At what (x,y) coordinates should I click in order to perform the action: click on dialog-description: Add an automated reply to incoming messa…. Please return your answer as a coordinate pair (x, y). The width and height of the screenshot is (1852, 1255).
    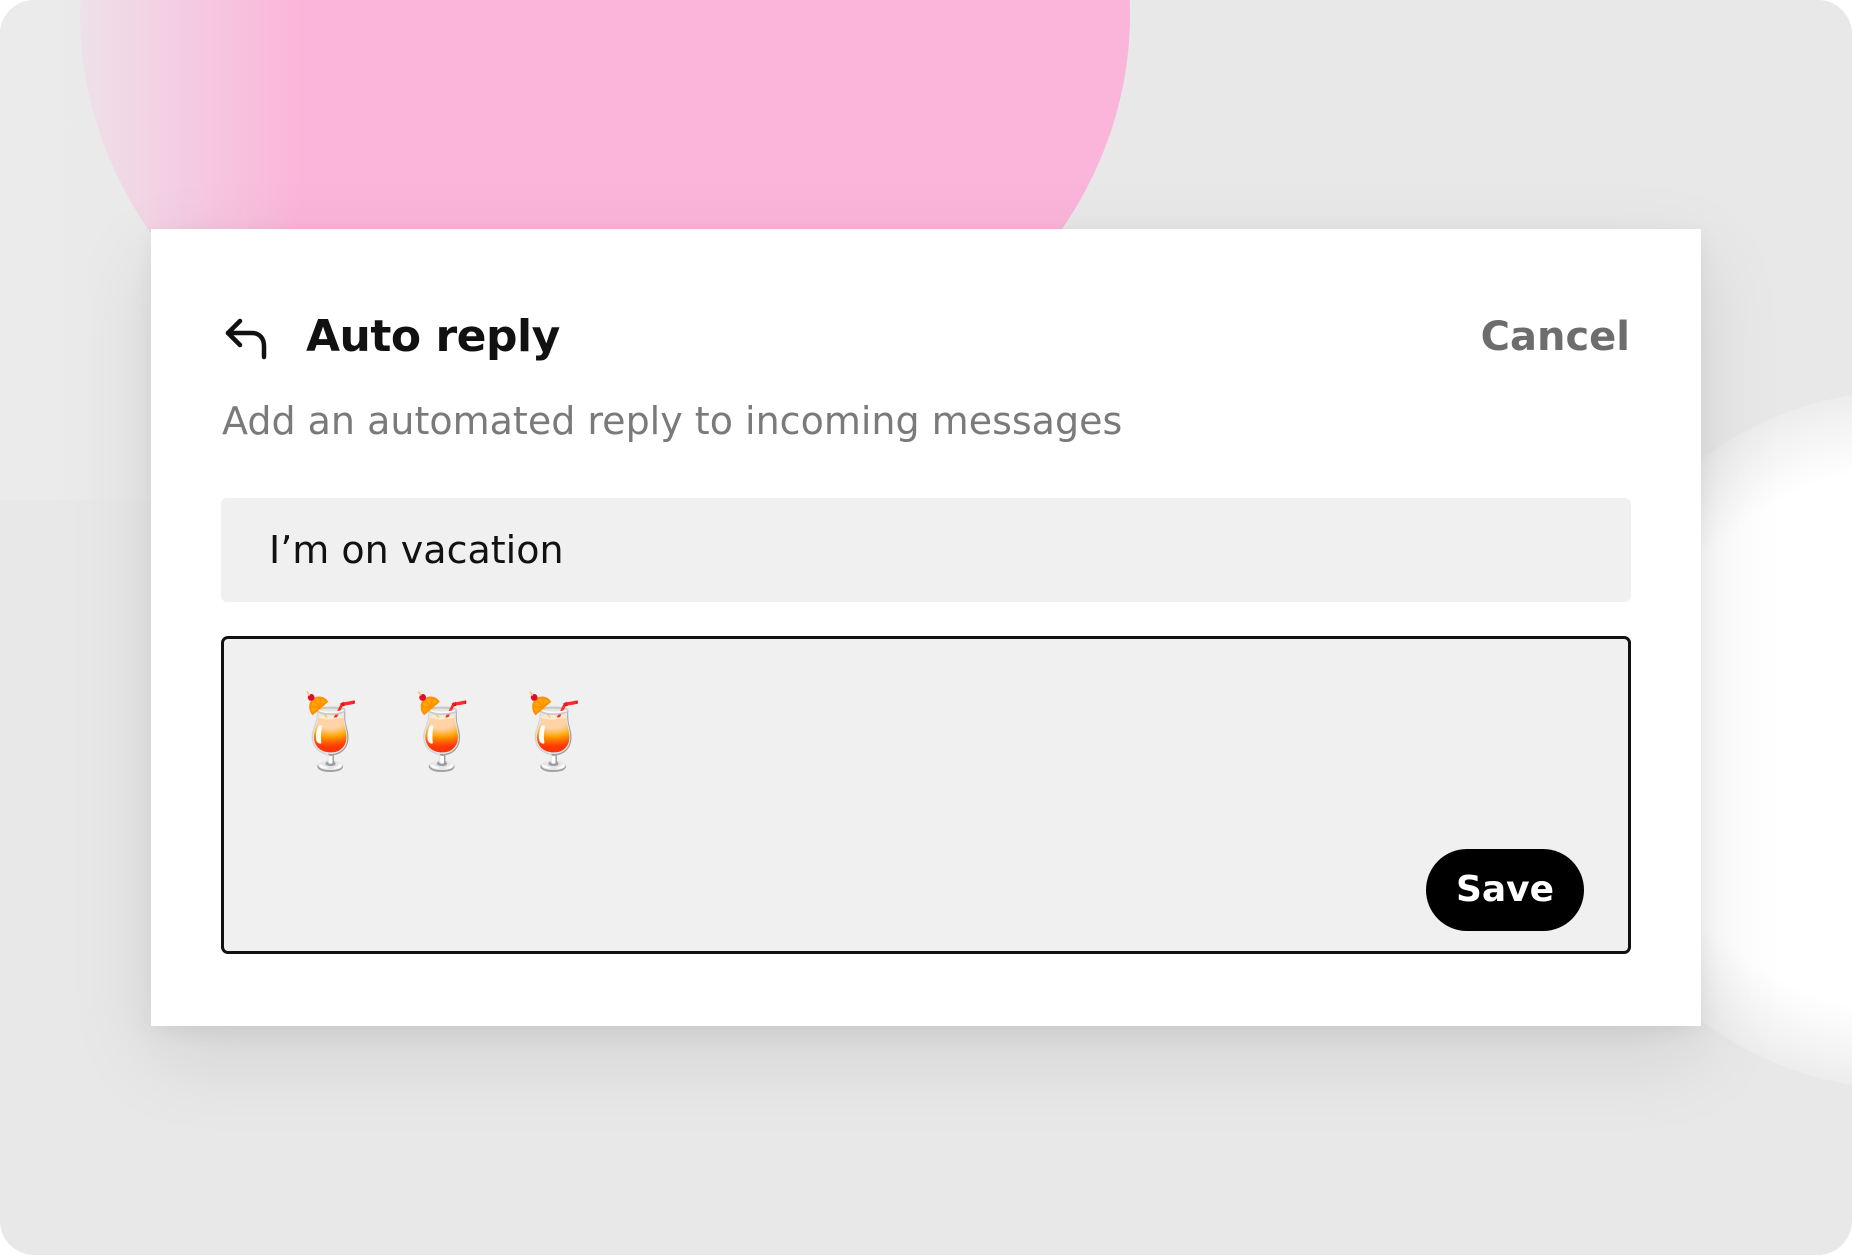
    Looking at the image, I should click on (672, 421).